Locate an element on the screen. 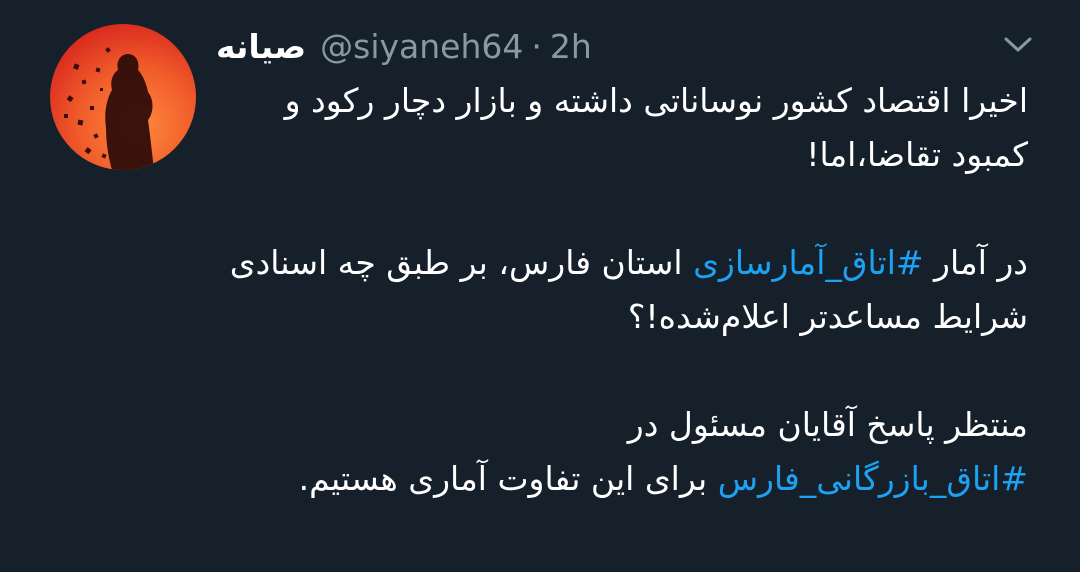 The height and width of the screenshot is (572, 1080). user-handle: @siyaneh64 is located at coordinates (421, 46).